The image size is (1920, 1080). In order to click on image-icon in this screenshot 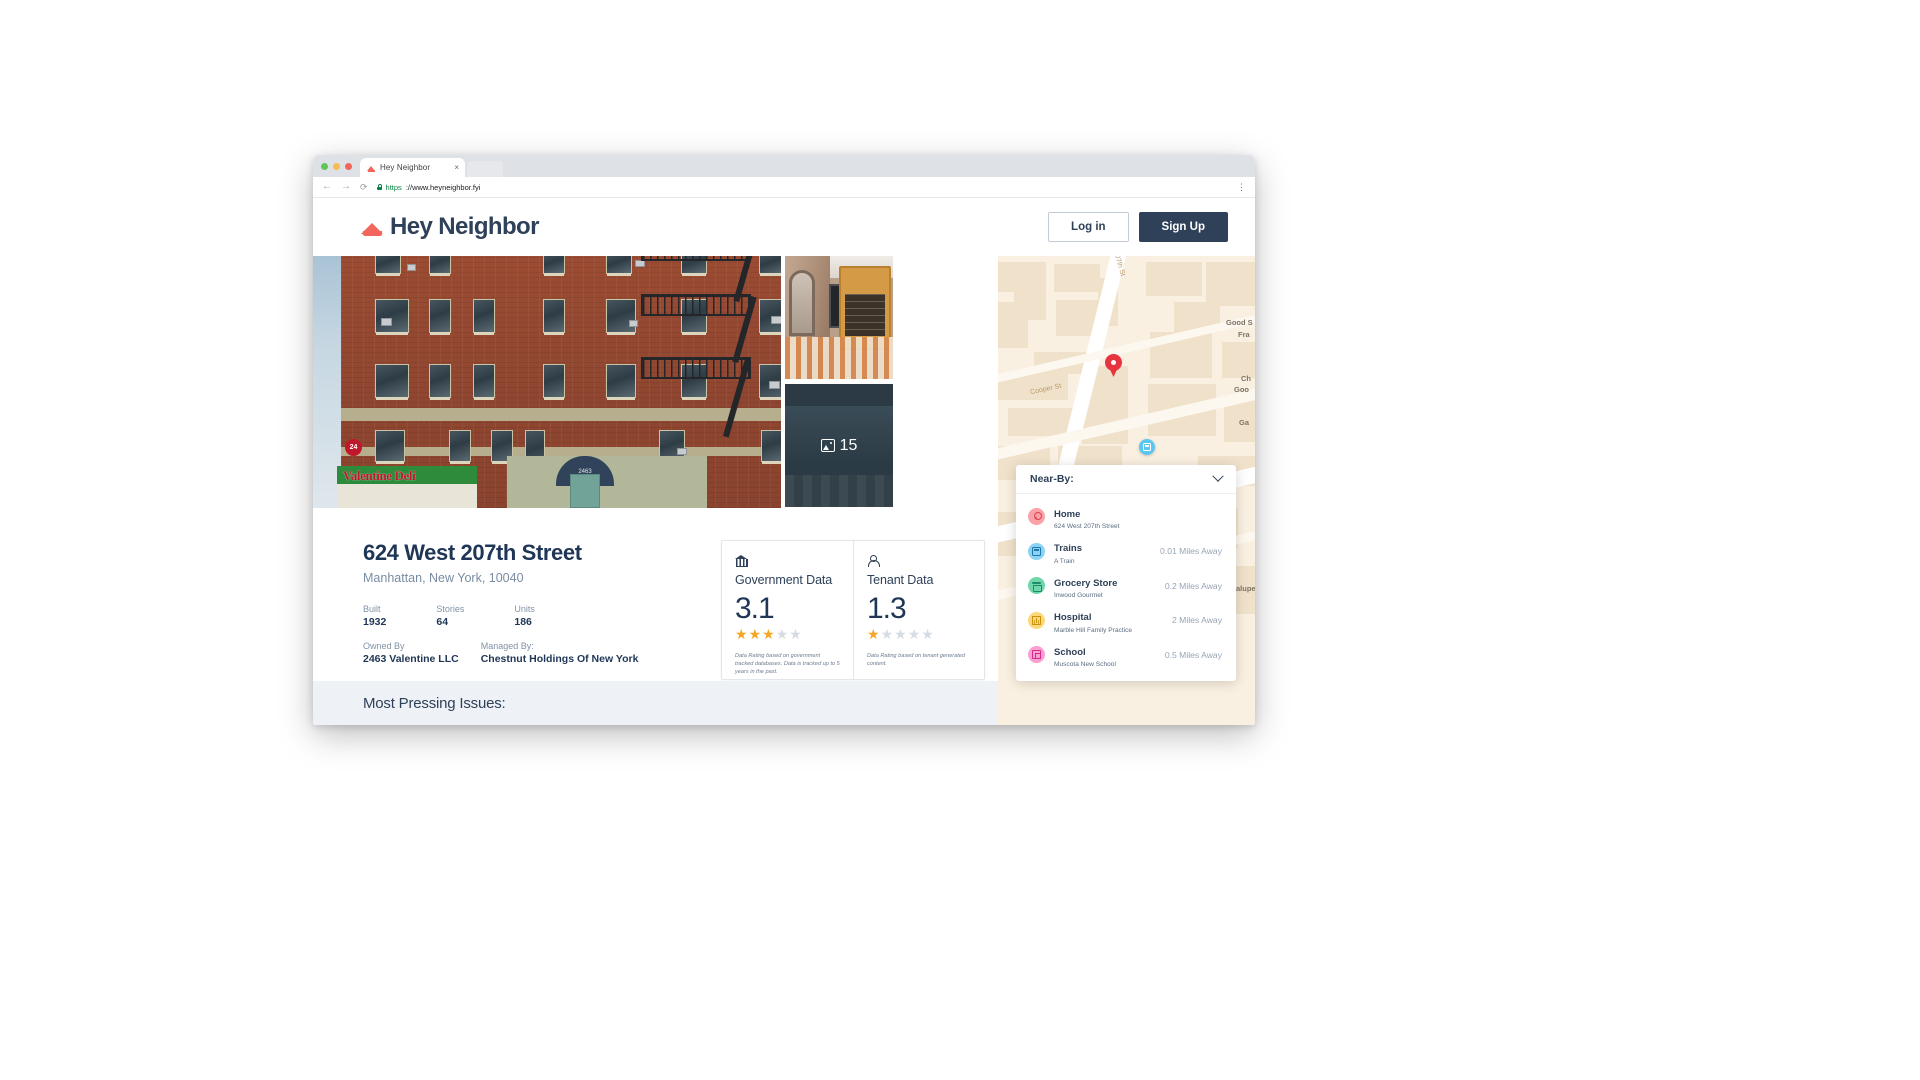, I will do `click(827, 445)`.